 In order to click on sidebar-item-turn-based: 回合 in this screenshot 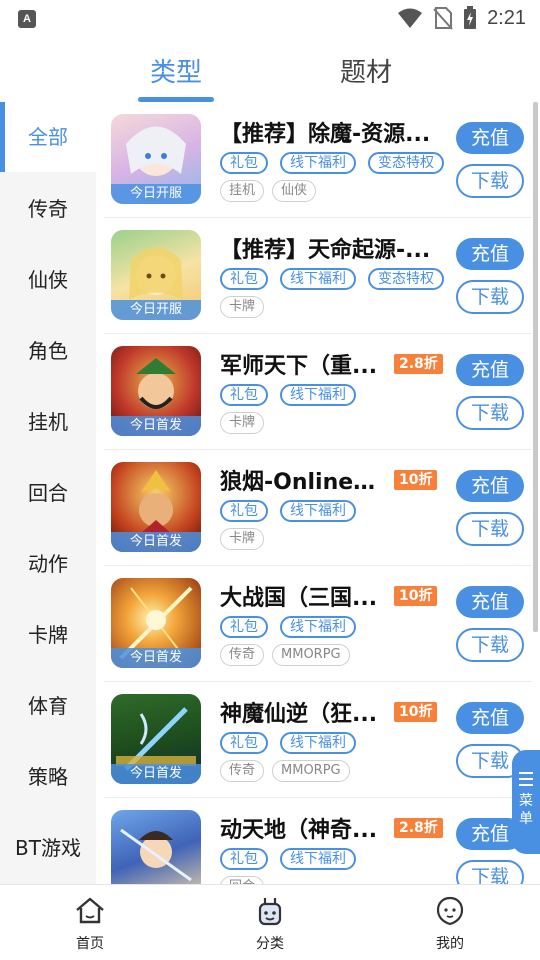, I will do `click(48, 493)`.